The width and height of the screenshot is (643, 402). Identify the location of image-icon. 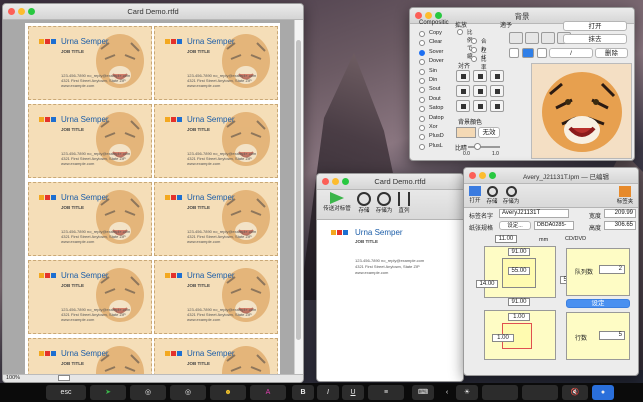
(528, 53).